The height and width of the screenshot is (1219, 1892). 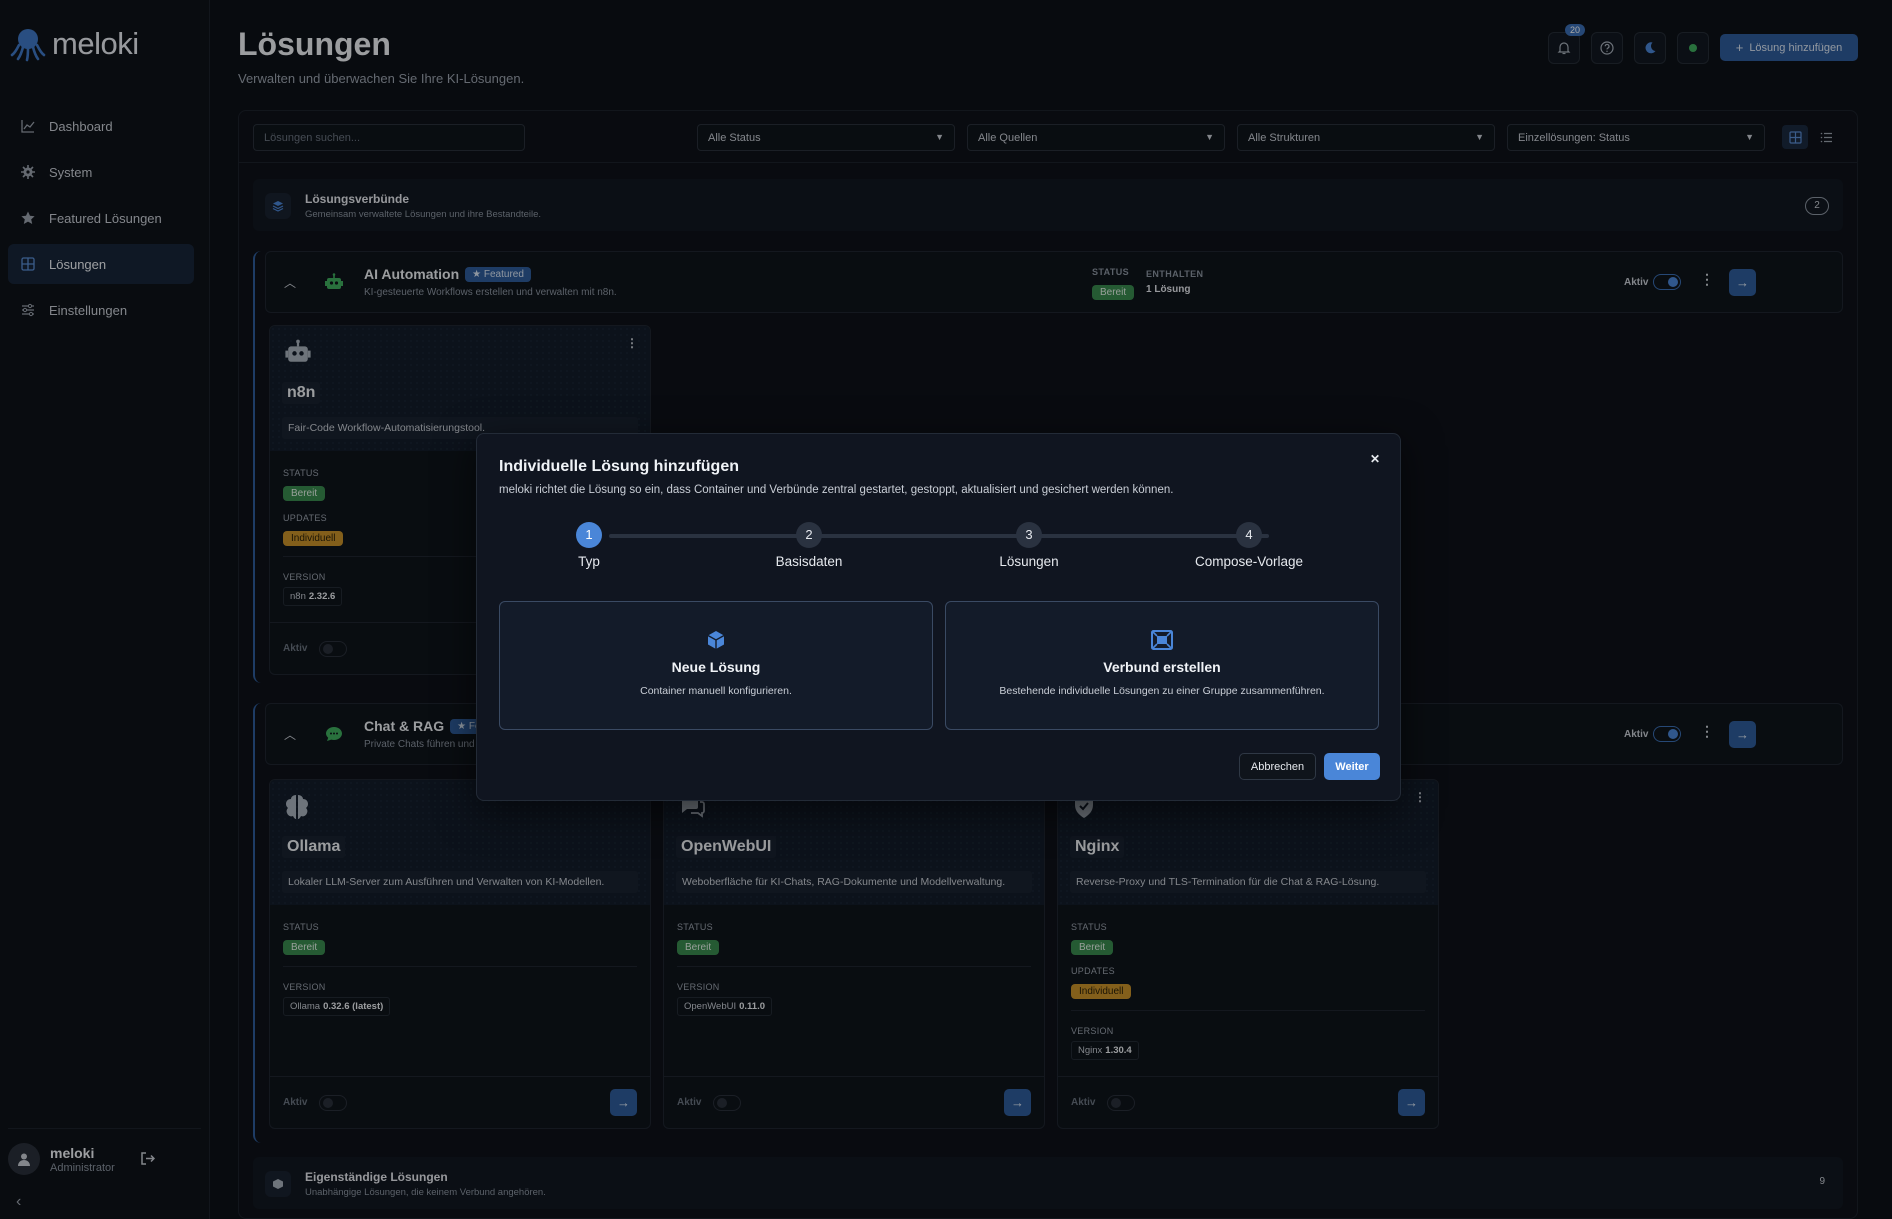 What do you see at coordinates (809, 535) in the screenshot?
I see `step-number: 2` at bounding box center [809, 535].